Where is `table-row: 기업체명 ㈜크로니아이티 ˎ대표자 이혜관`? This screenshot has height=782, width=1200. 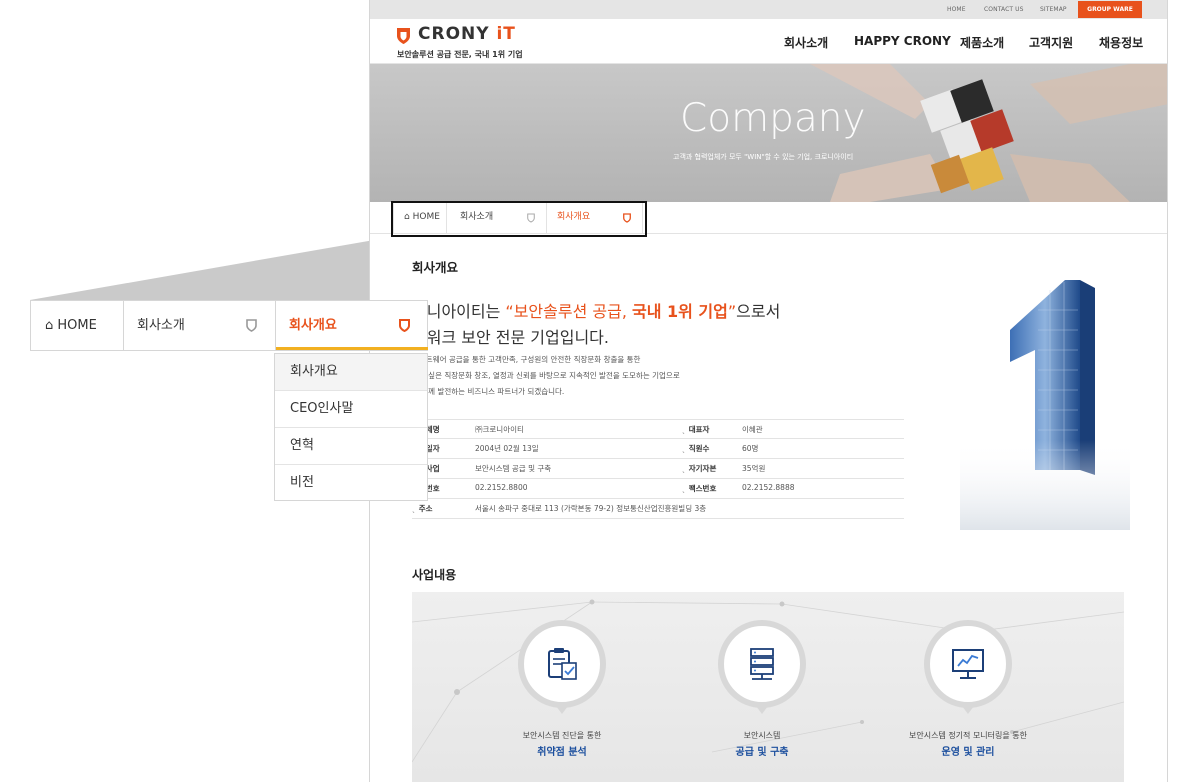 table-row: 기업체명 ㈜크로니아이티 ˎ대표자 이혜관 is located at coordinates (658, 429).